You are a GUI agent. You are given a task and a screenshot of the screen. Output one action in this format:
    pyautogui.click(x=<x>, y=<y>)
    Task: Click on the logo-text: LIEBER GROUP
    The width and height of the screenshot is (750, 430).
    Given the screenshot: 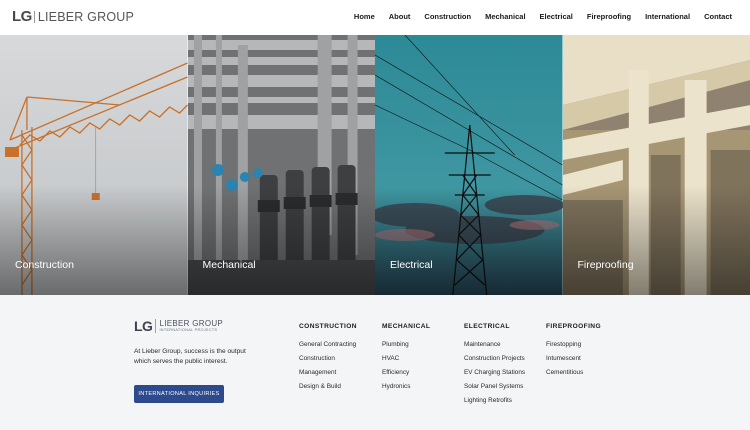 What is the action you would take?
    pyautogui.click(x=86, y=17)
    